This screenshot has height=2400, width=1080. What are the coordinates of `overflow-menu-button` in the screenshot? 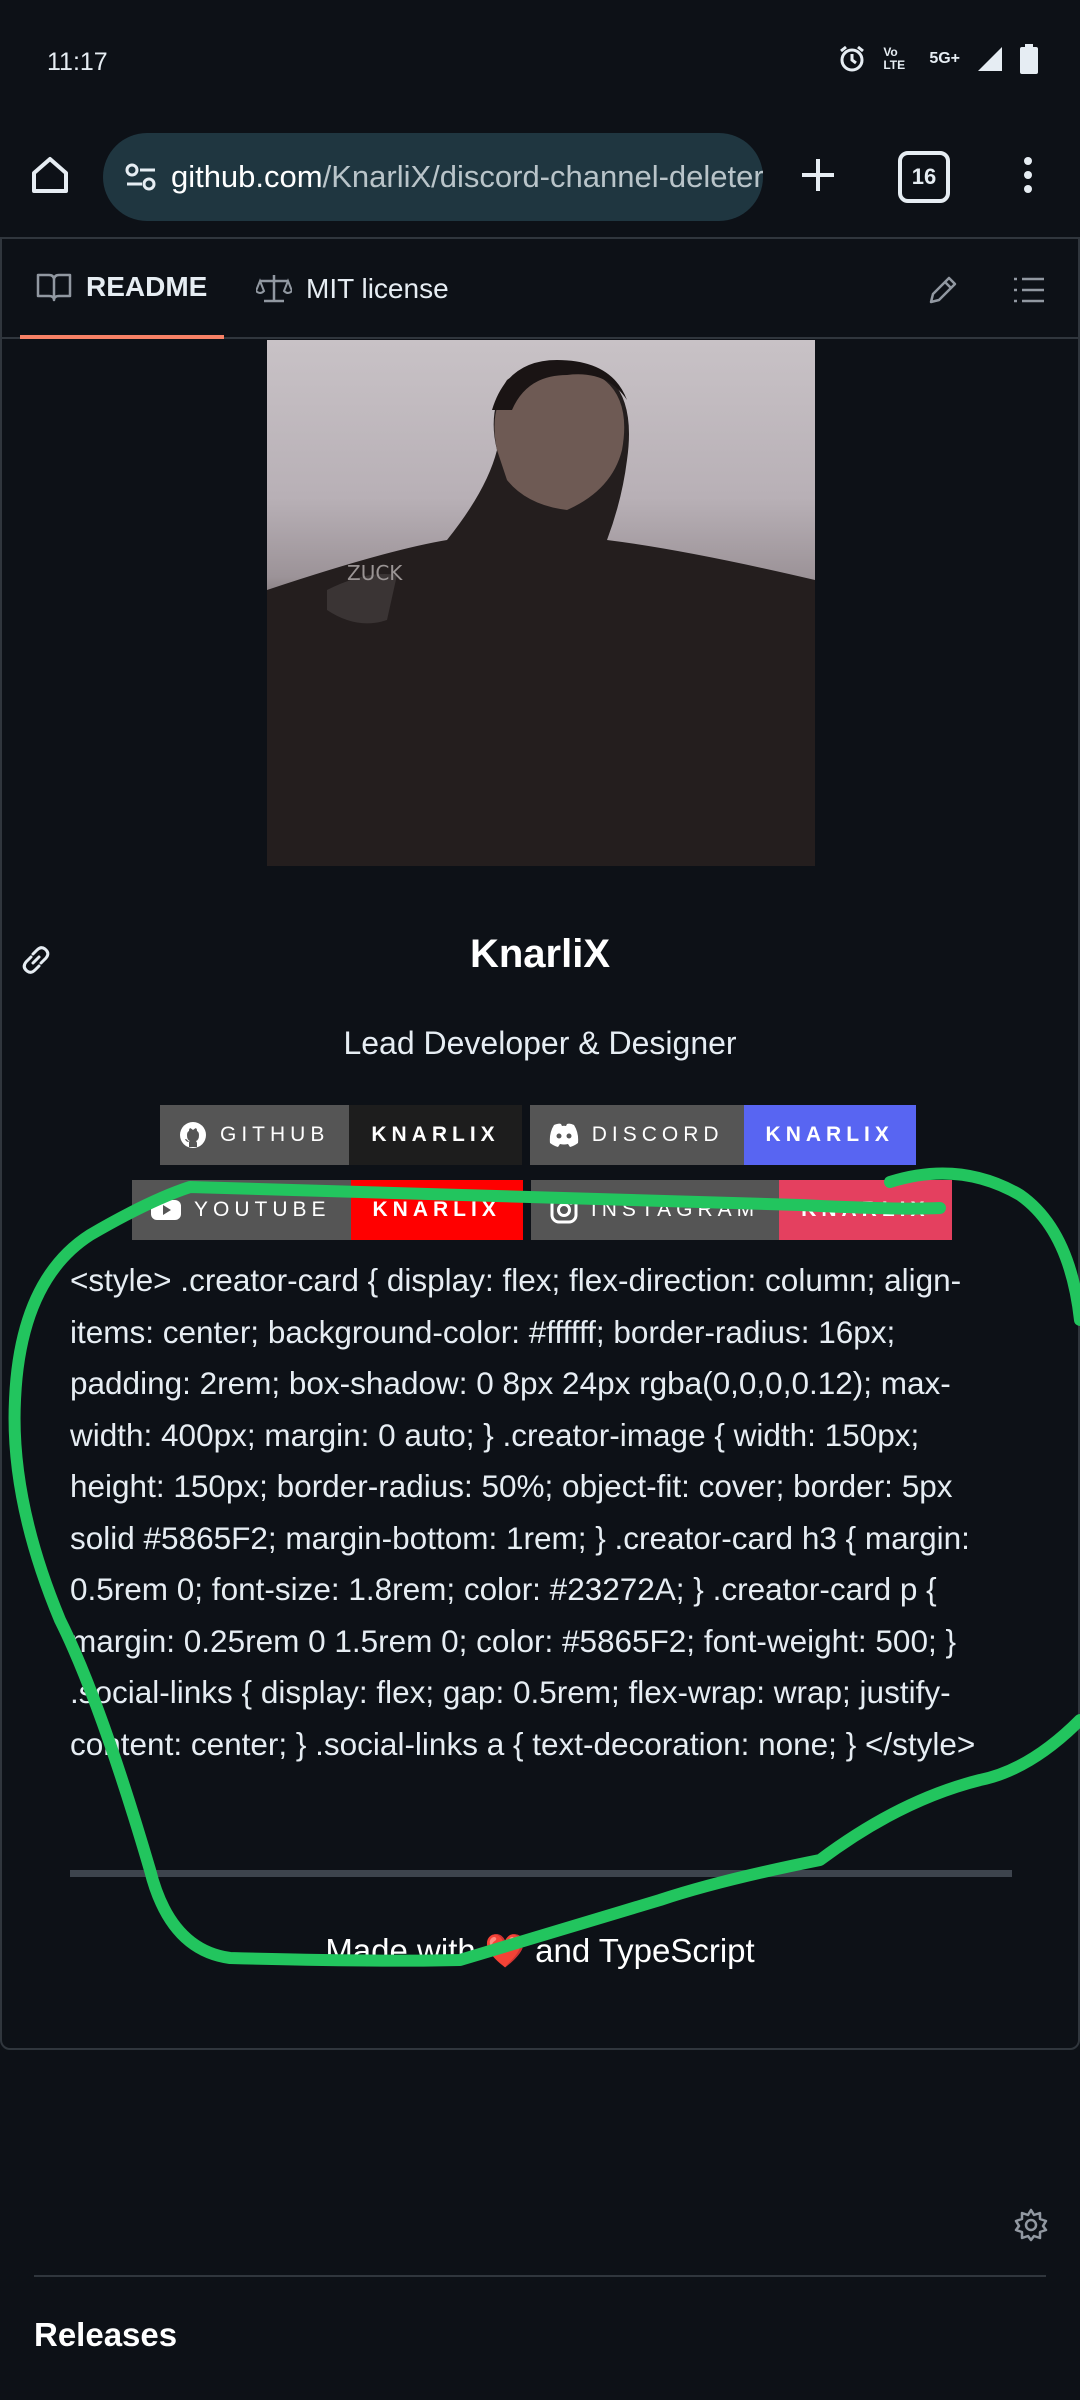 It's located at (1028, 175).